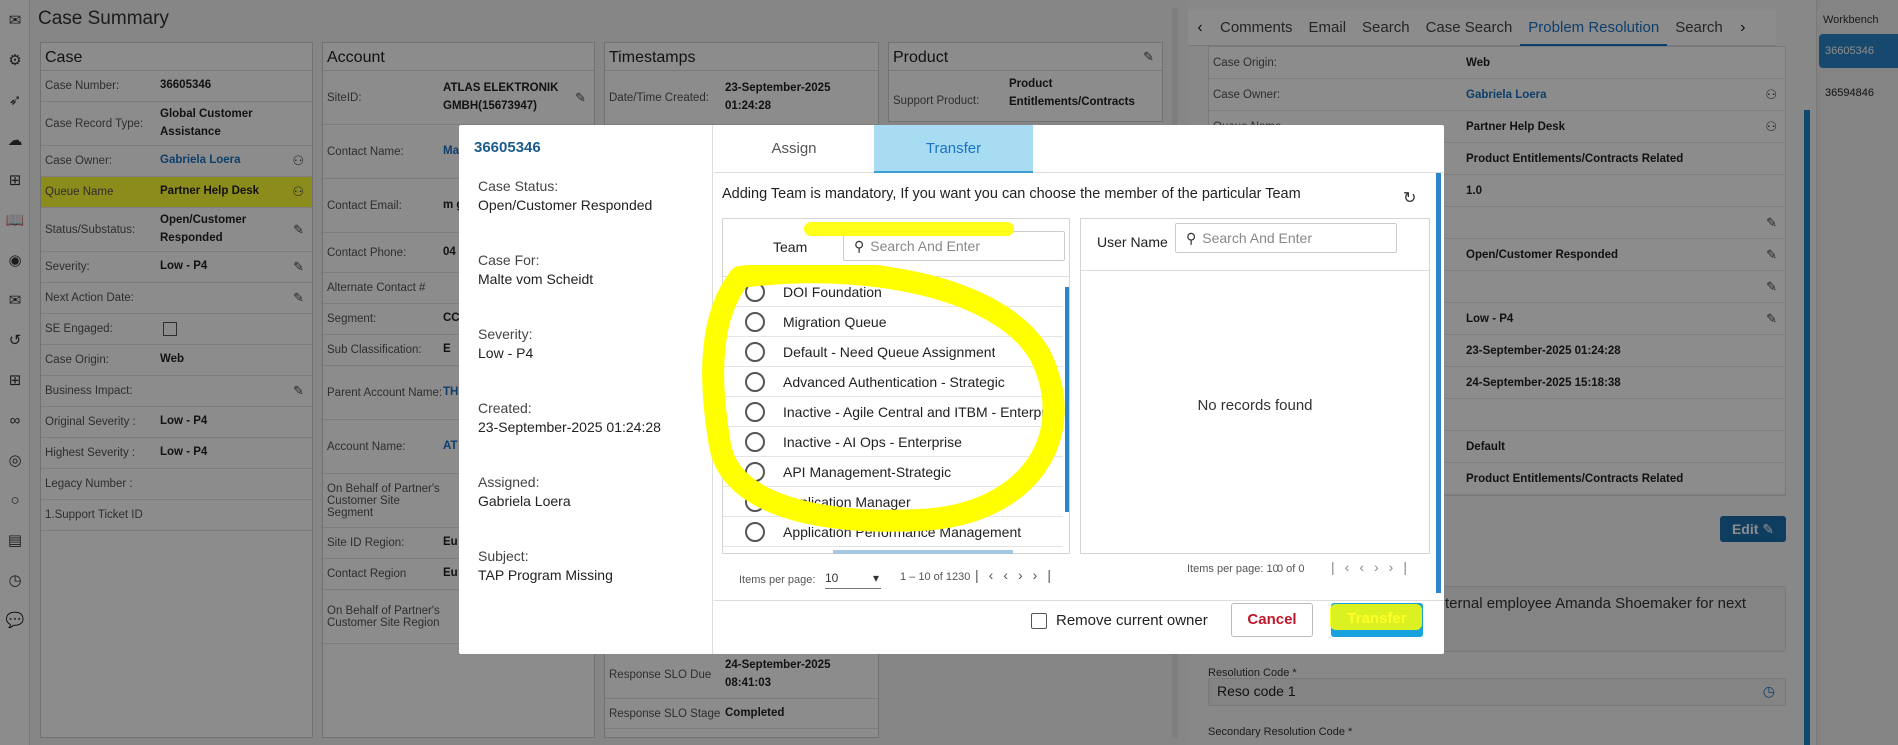  What do you see at coordinates (545, 575) in the screenshot?
I see `case-info-value: TAP Program Missing` at bounding box center [545, 575].